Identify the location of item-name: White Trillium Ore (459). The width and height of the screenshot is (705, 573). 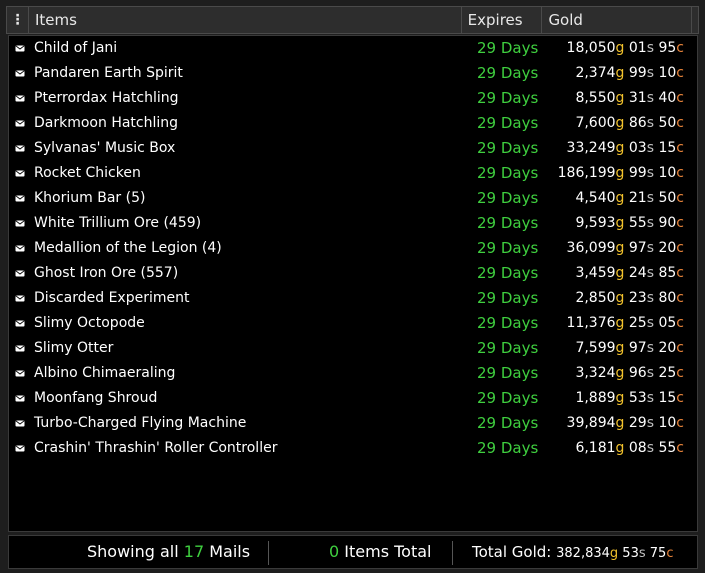
(118, 223).